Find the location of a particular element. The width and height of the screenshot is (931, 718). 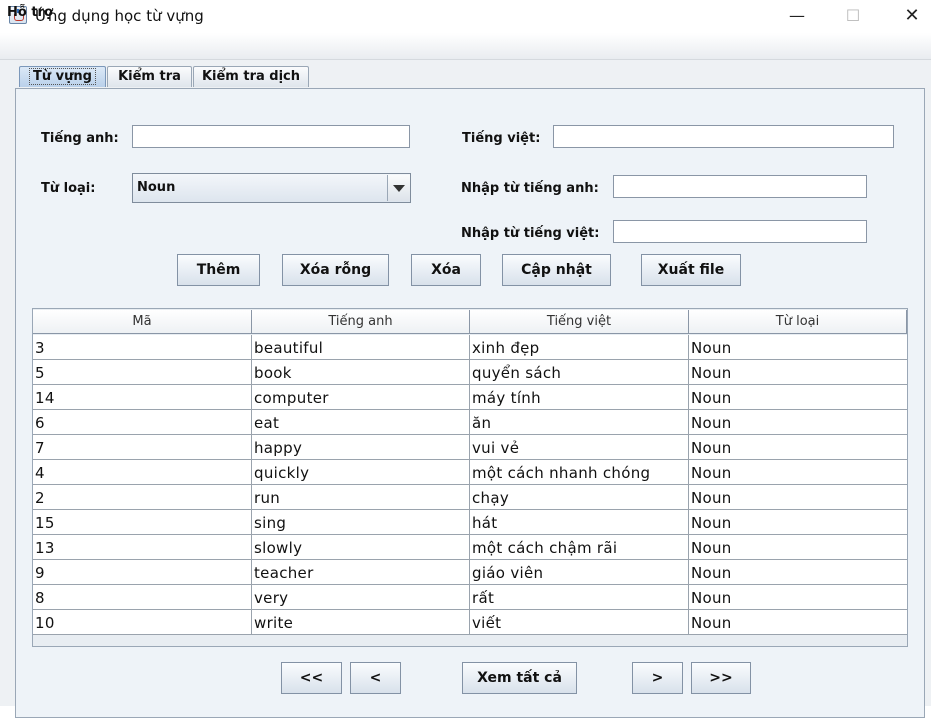

english-label: Tiếng anh: is located at coordinates (80, 138).